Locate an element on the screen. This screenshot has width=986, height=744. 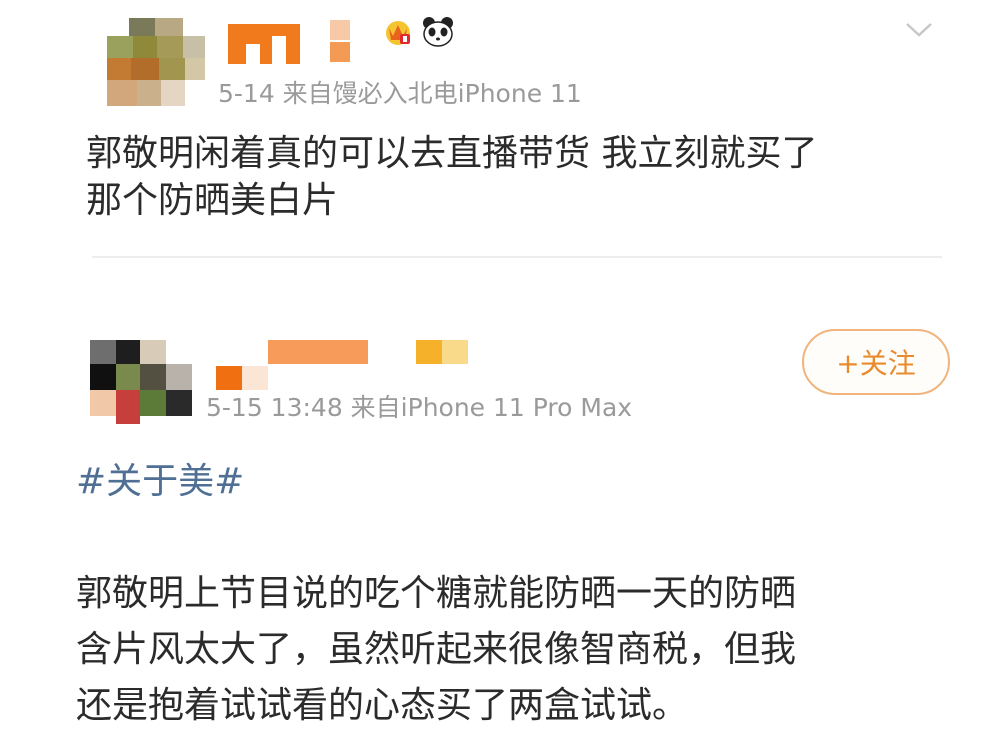
post-meta: 5-14 来自馒必入北电iPhone 11 is located at coordinates (400, 93).